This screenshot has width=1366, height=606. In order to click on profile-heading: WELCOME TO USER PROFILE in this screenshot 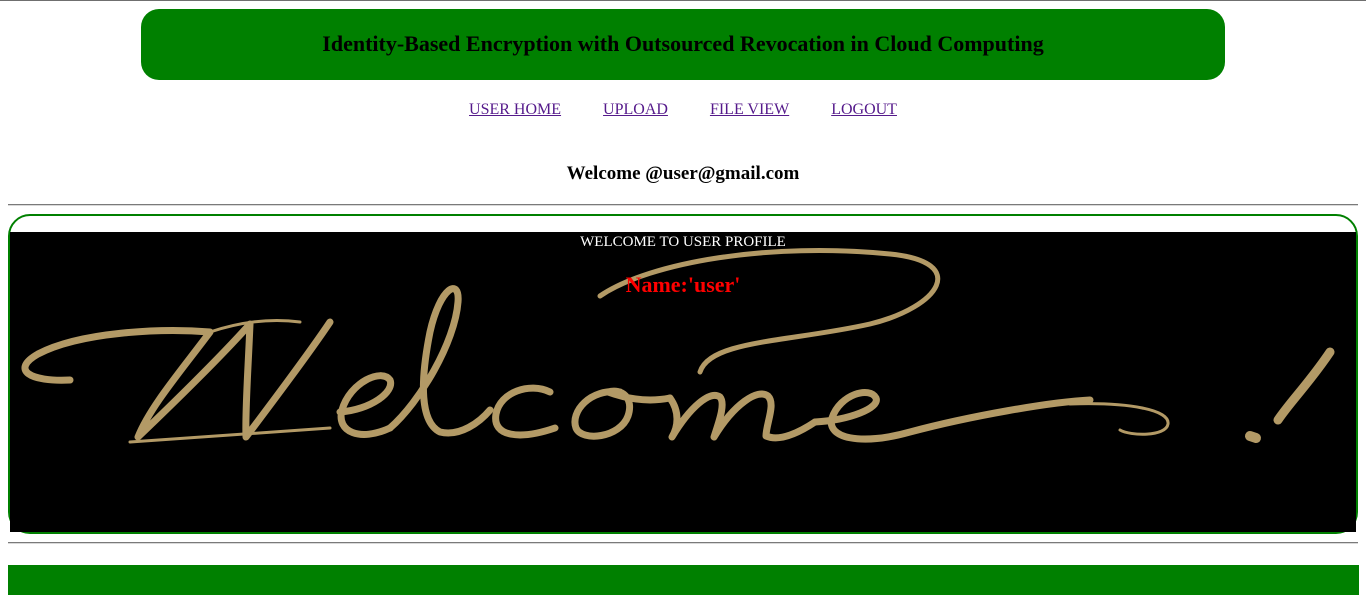, I will do `click(683, 242)`.